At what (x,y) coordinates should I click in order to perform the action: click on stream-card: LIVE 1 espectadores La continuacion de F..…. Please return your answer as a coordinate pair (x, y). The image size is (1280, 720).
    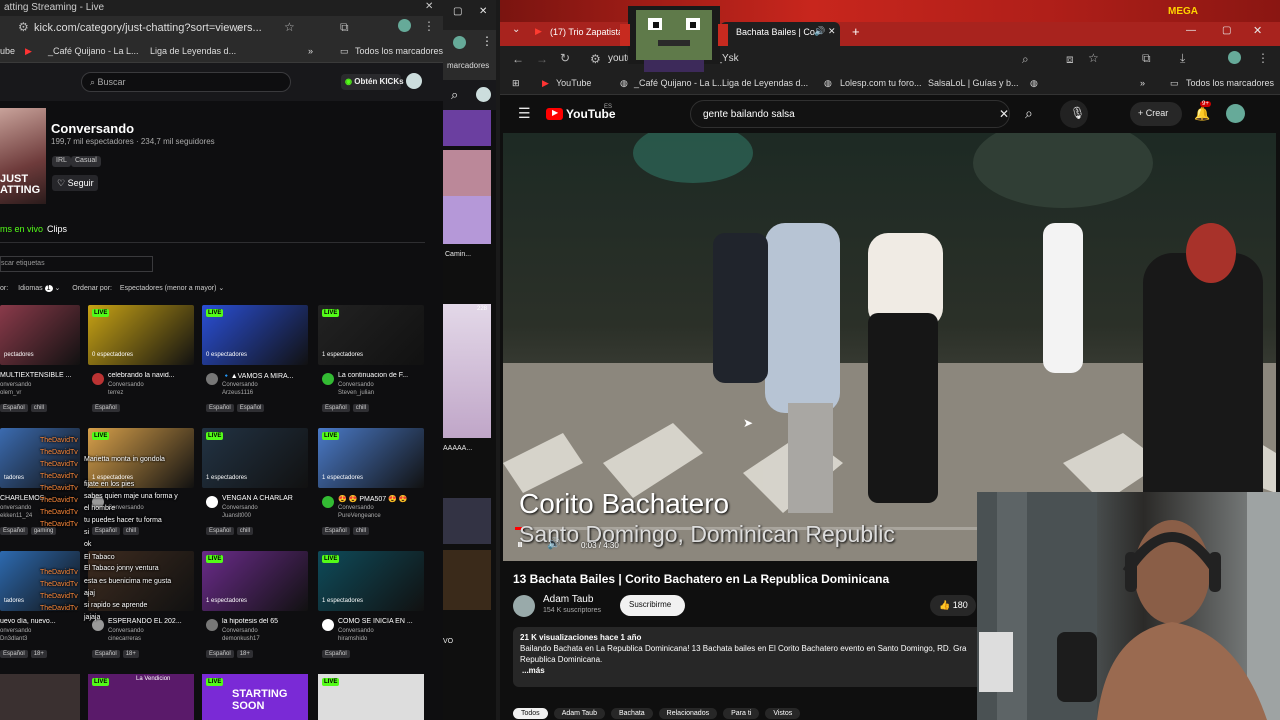
    Looking at the image, I should click on (371, 363).